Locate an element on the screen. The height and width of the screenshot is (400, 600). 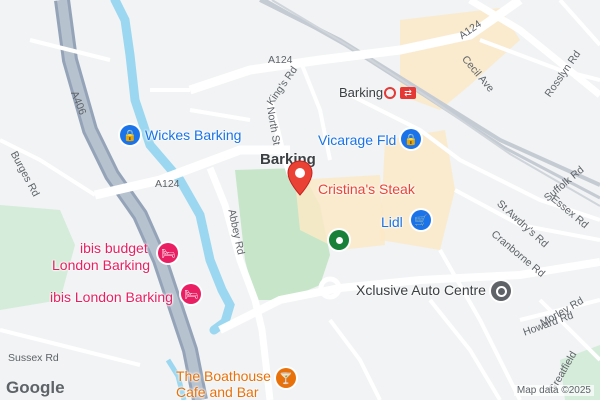
ibis-label: ibis London Barking is located at coordinates (111, 297).